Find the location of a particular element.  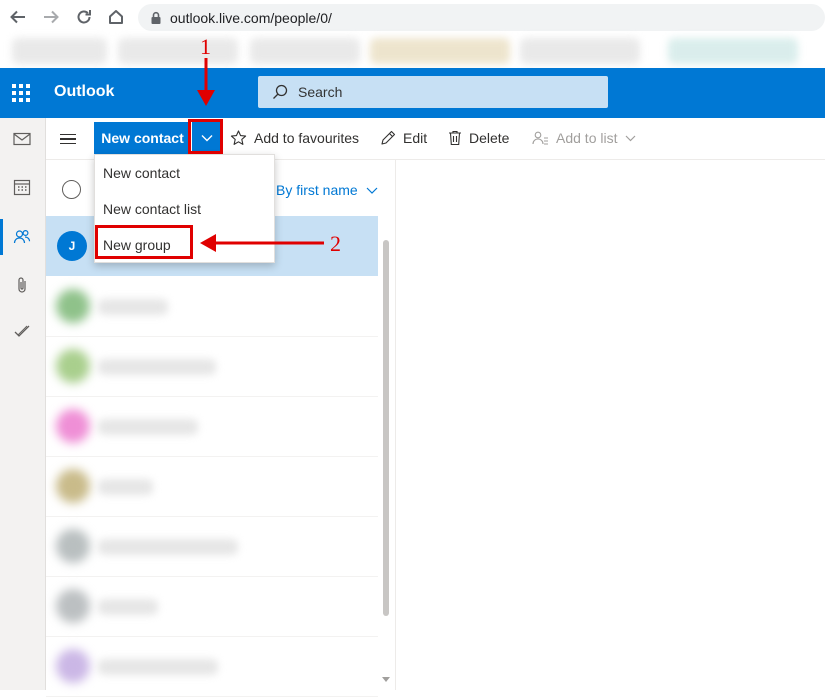

forward-icon is located at coordinates (51, 17).